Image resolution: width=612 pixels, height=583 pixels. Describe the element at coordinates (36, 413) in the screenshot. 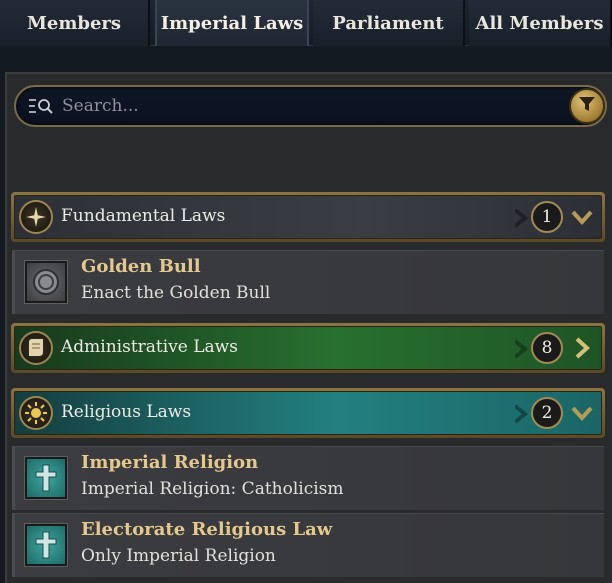

I see `sun-emblem-icon` at that location.